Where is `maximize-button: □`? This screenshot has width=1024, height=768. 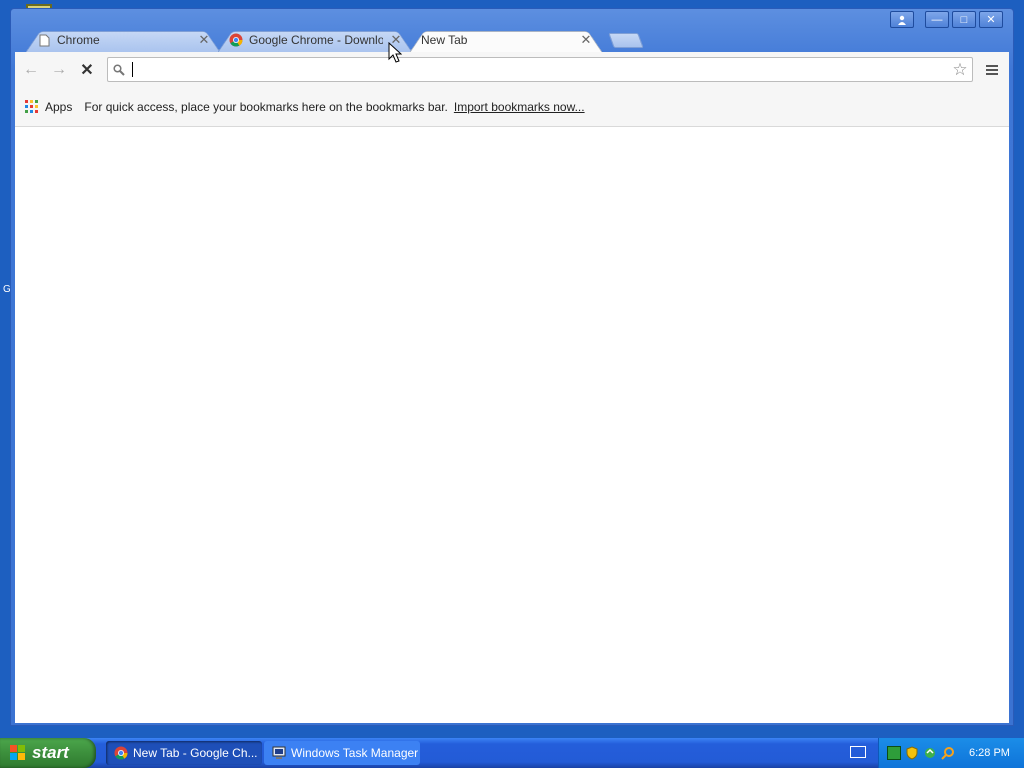
maximize-button: □ is located at coordinates (964, 19).